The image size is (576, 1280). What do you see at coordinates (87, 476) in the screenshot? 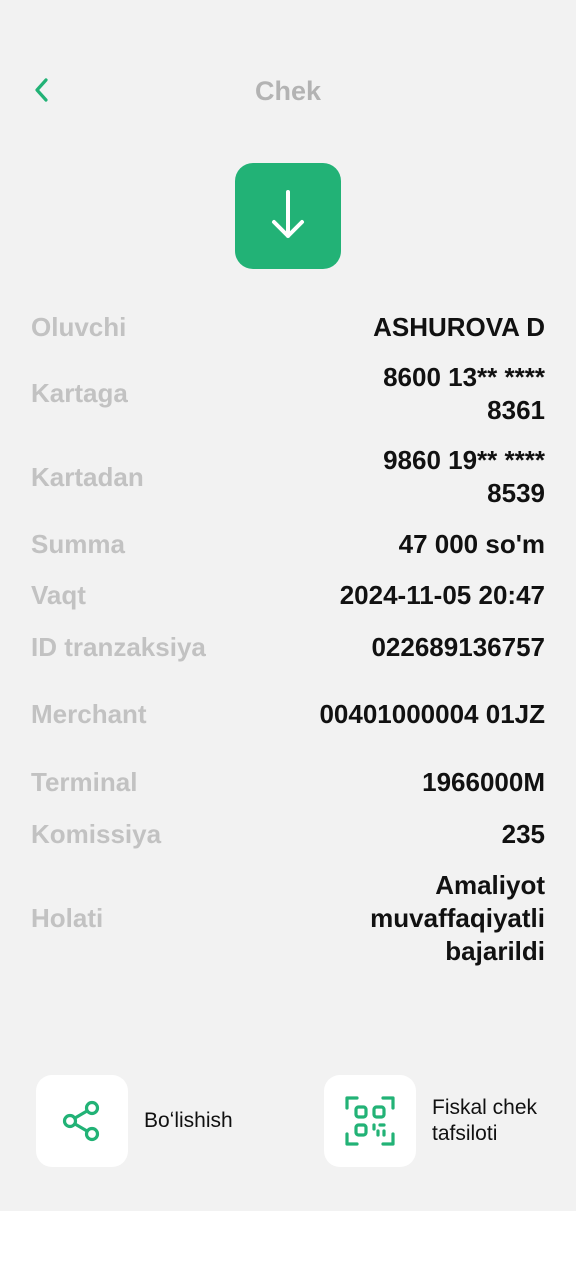
I see `from-card-label: Kartadan` at bounding box center [87, 476].